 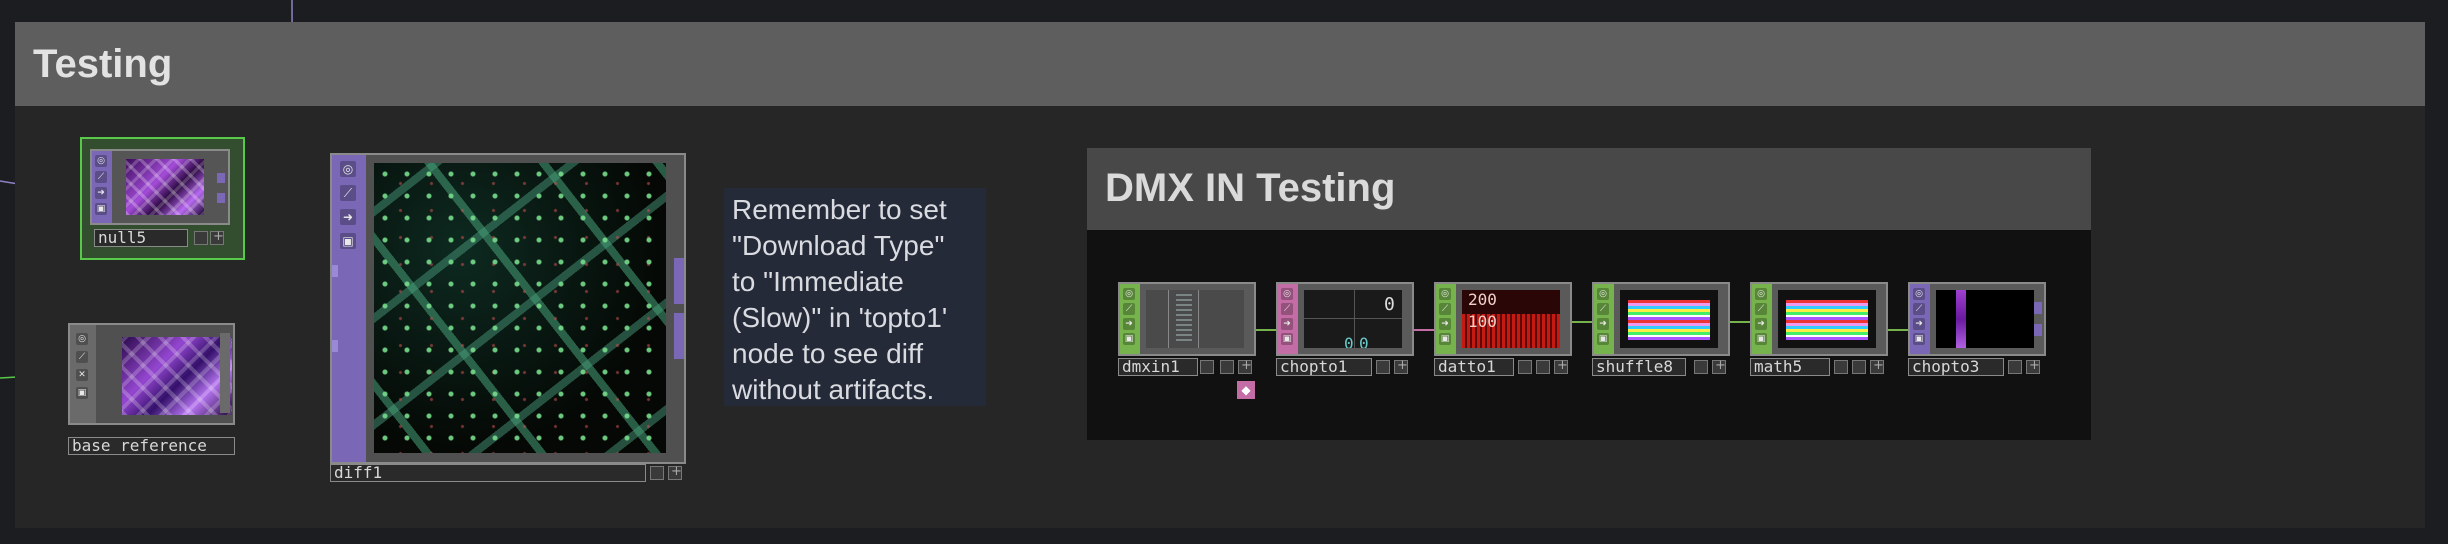 What do you see at coordinates (1324, 367) in the screenshot?
I see `node-chopto1-label: chopto1` at bounding box center [1324, 367].